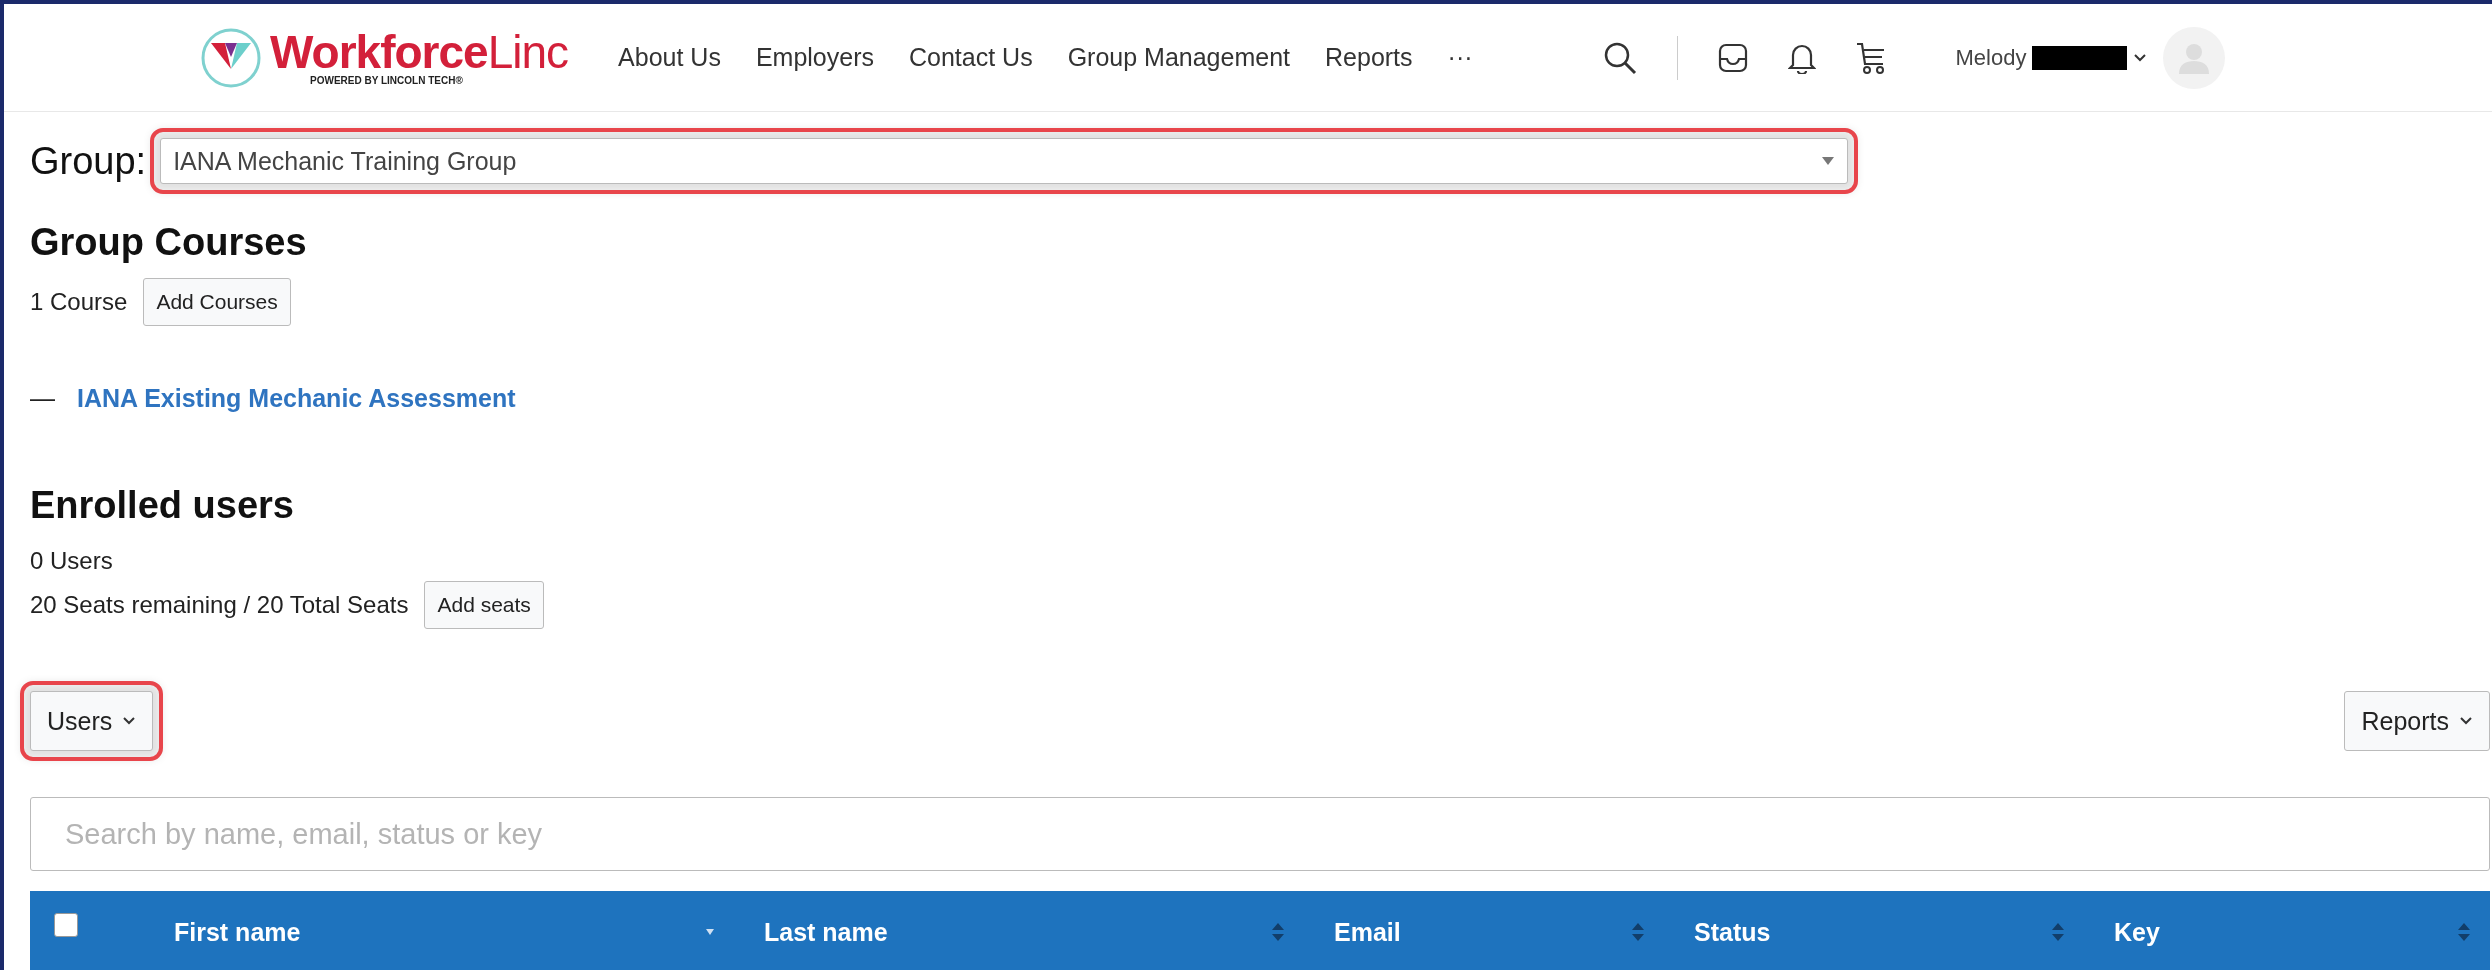 This screenshot has width=2492, height=970. Describe the element at coordinates (2137, 932) in the screenshot. I see `column-header: Key` at that location.